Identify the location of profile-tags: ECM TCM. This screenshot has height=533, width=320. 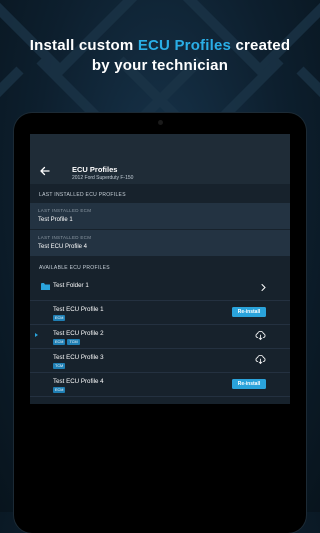
(66, 342).